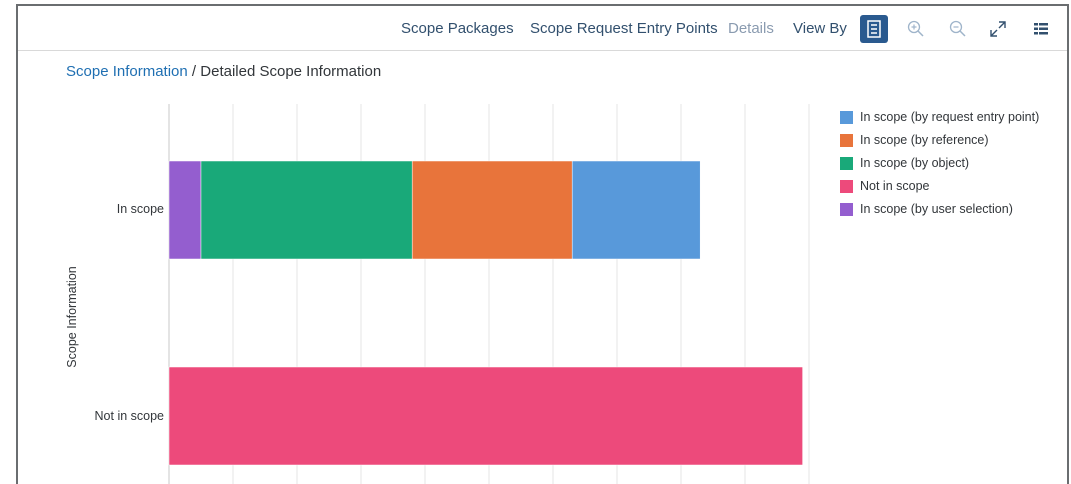 This screenshot has width=1071, height=484. I want to click on legend-label: In scope (by reference), so click(924, 140).